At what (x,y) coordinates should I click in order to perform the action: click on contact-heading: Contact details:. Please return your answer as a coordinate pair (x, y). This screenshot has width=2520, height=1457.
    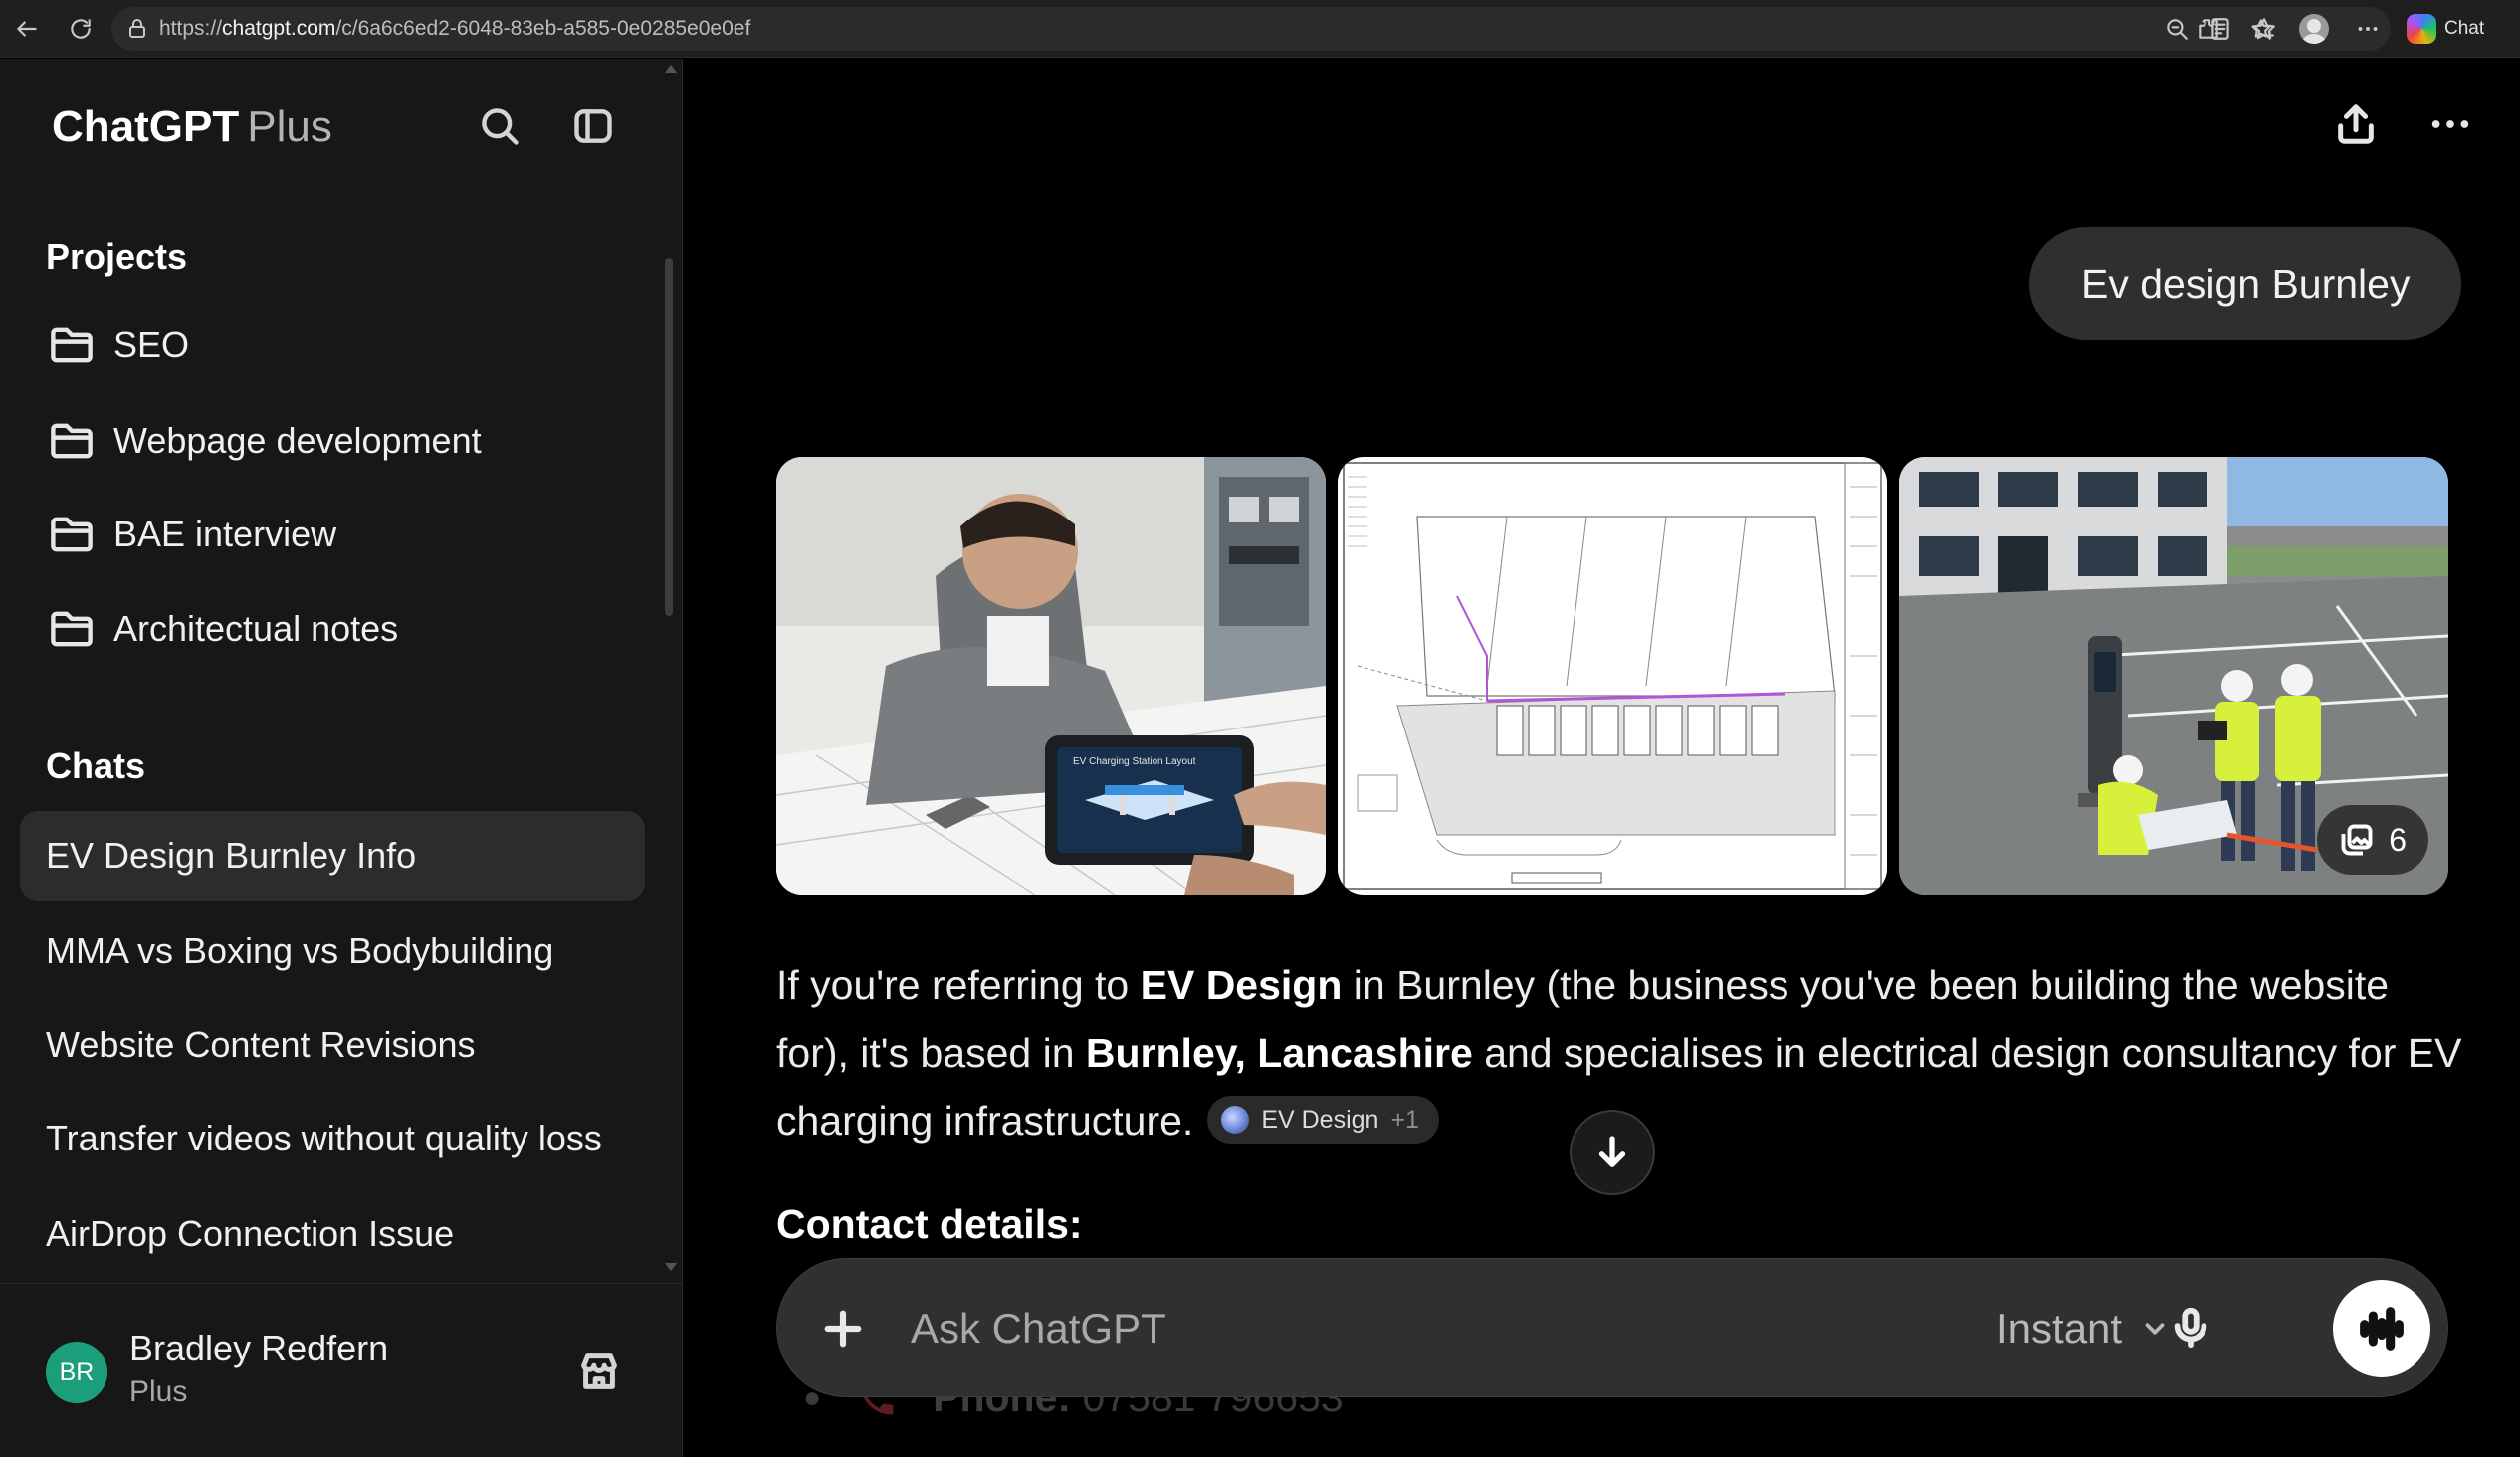
    Looking at the image, I should click on (929, 1224).